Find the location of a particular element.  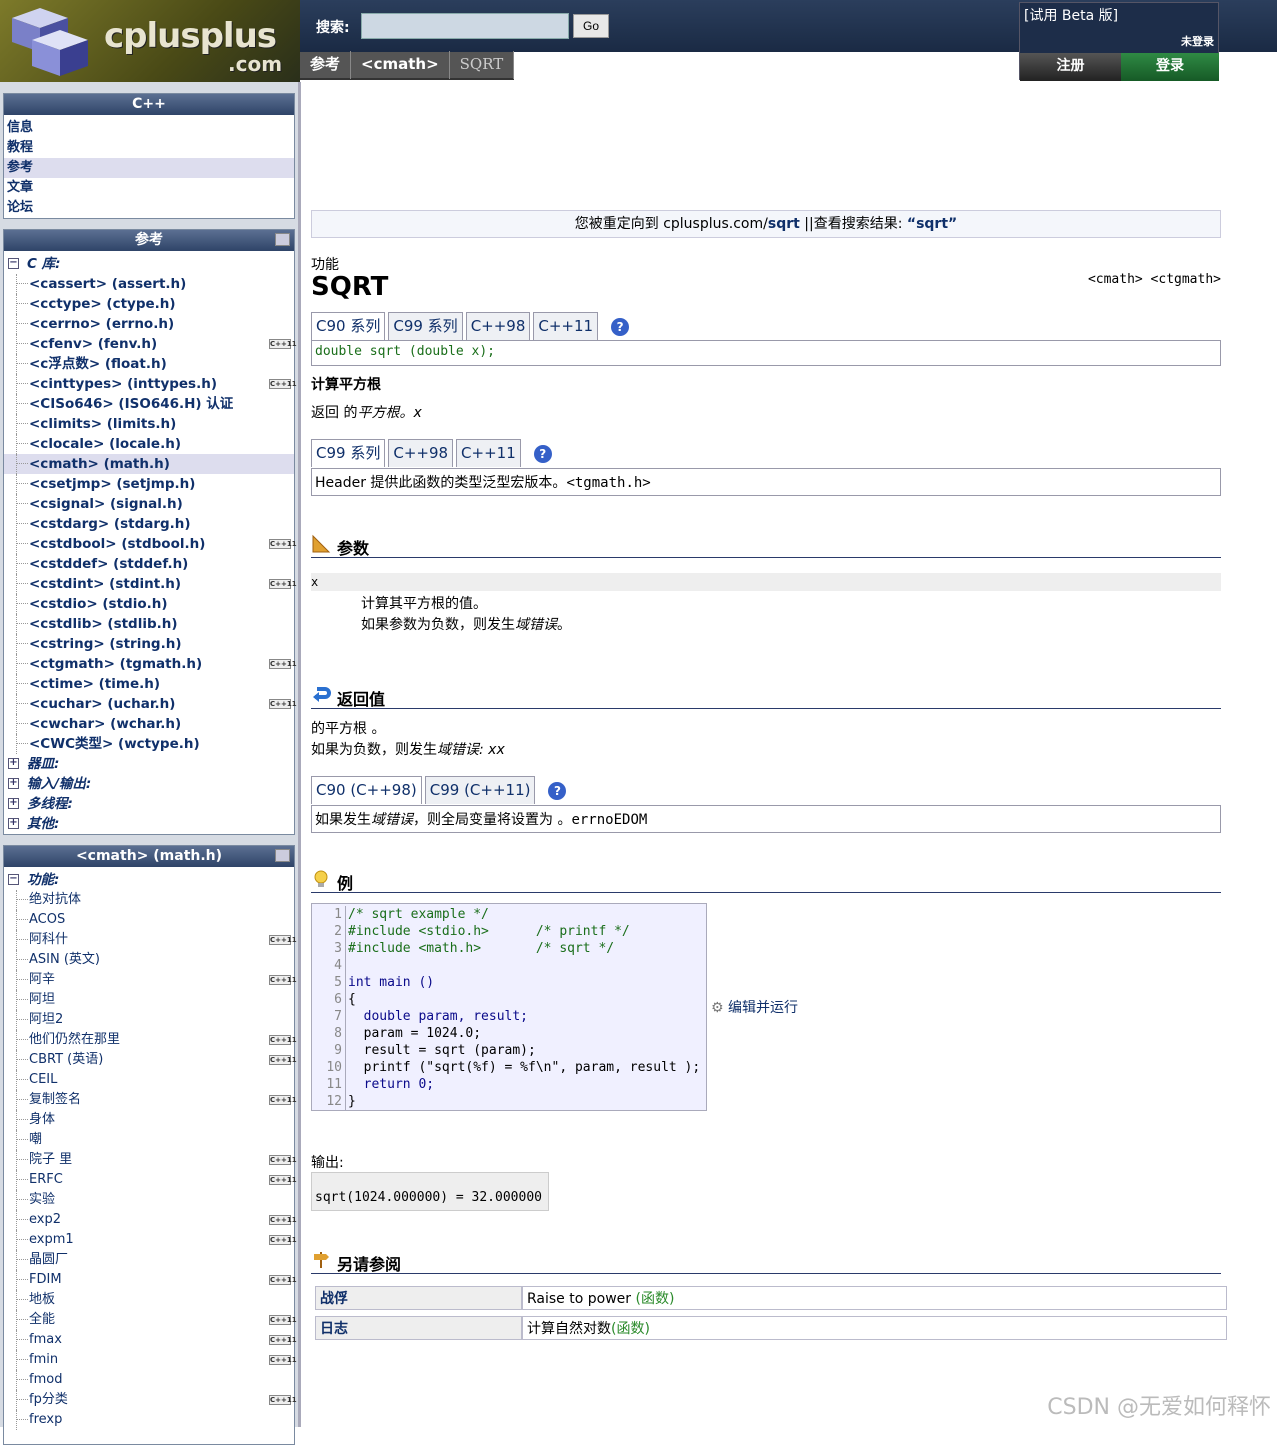

function-item: 复制签名 C++11 is located at coordinates (150, 1100).